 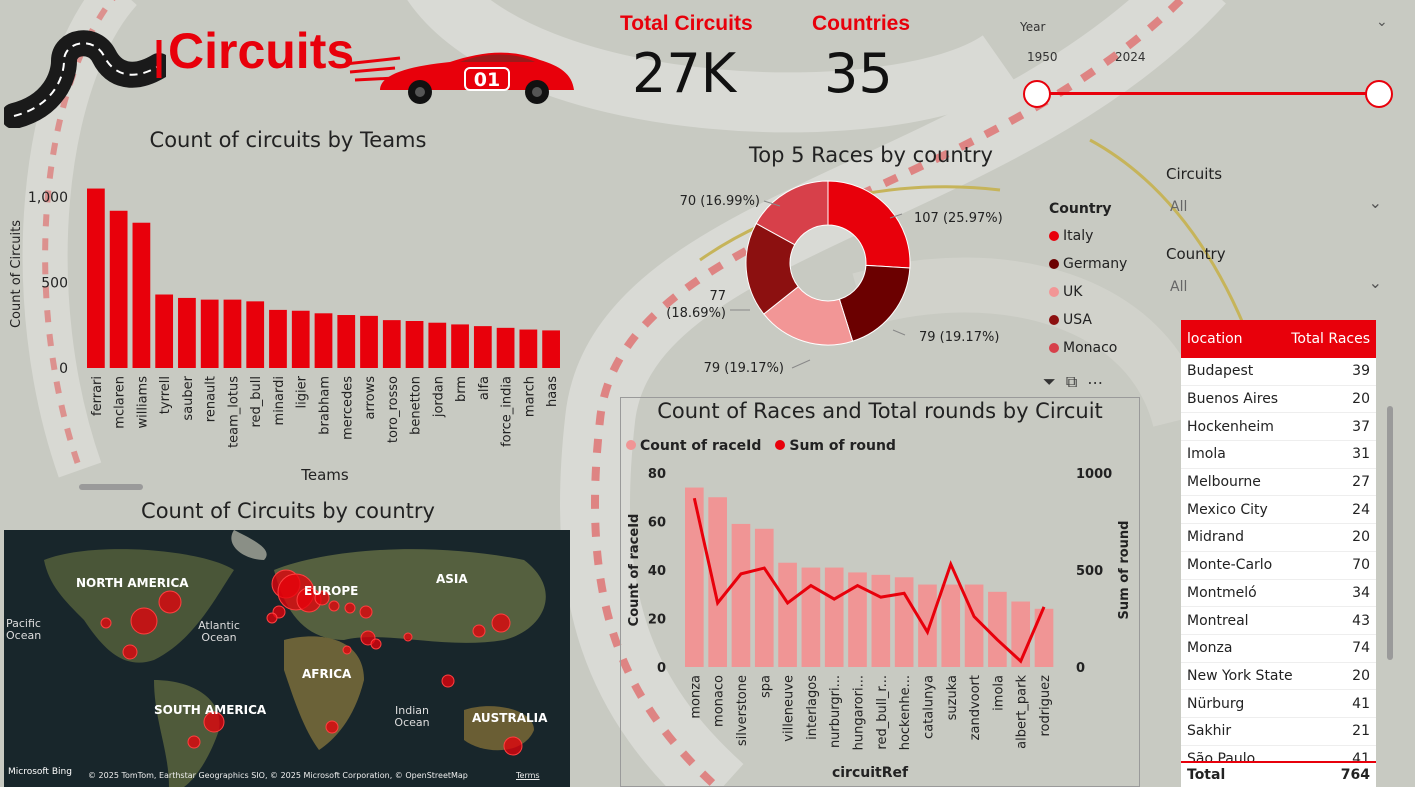 What do you see at coordinates (1109, 236) in the screenshot?
I see `legend-item-italy: Italy` at bounding box center [1109, 236].